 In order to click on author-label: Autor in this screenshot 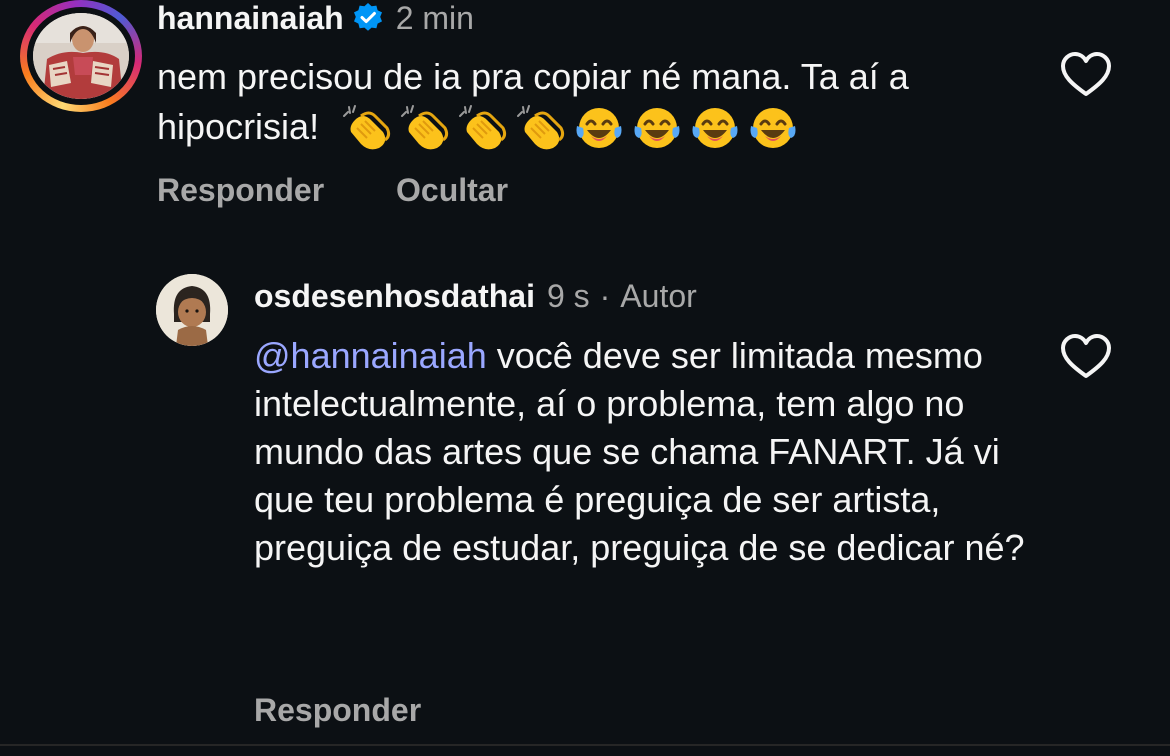, I will do `click(658, 295)`.